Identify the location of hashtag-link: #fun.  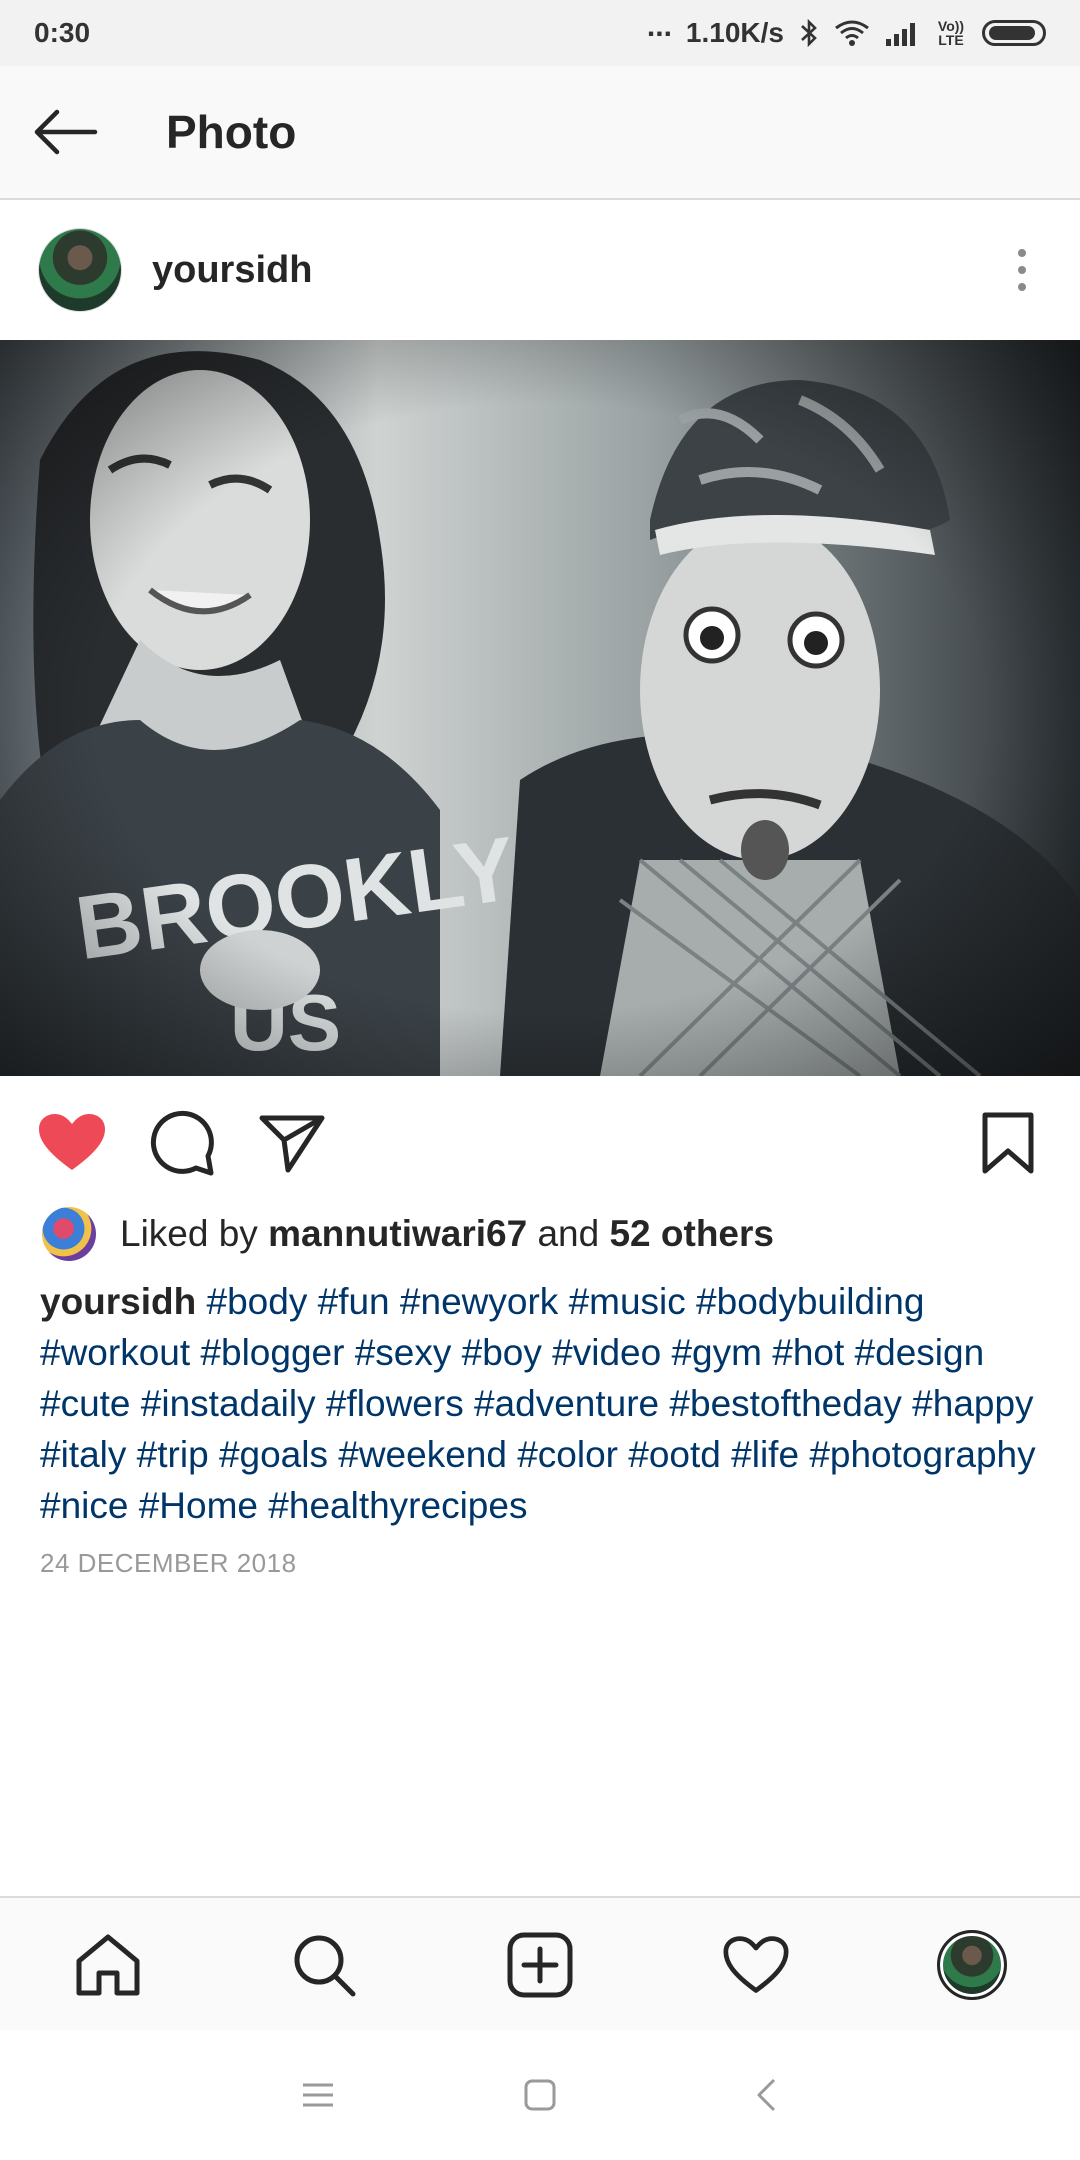
(354, 1301).